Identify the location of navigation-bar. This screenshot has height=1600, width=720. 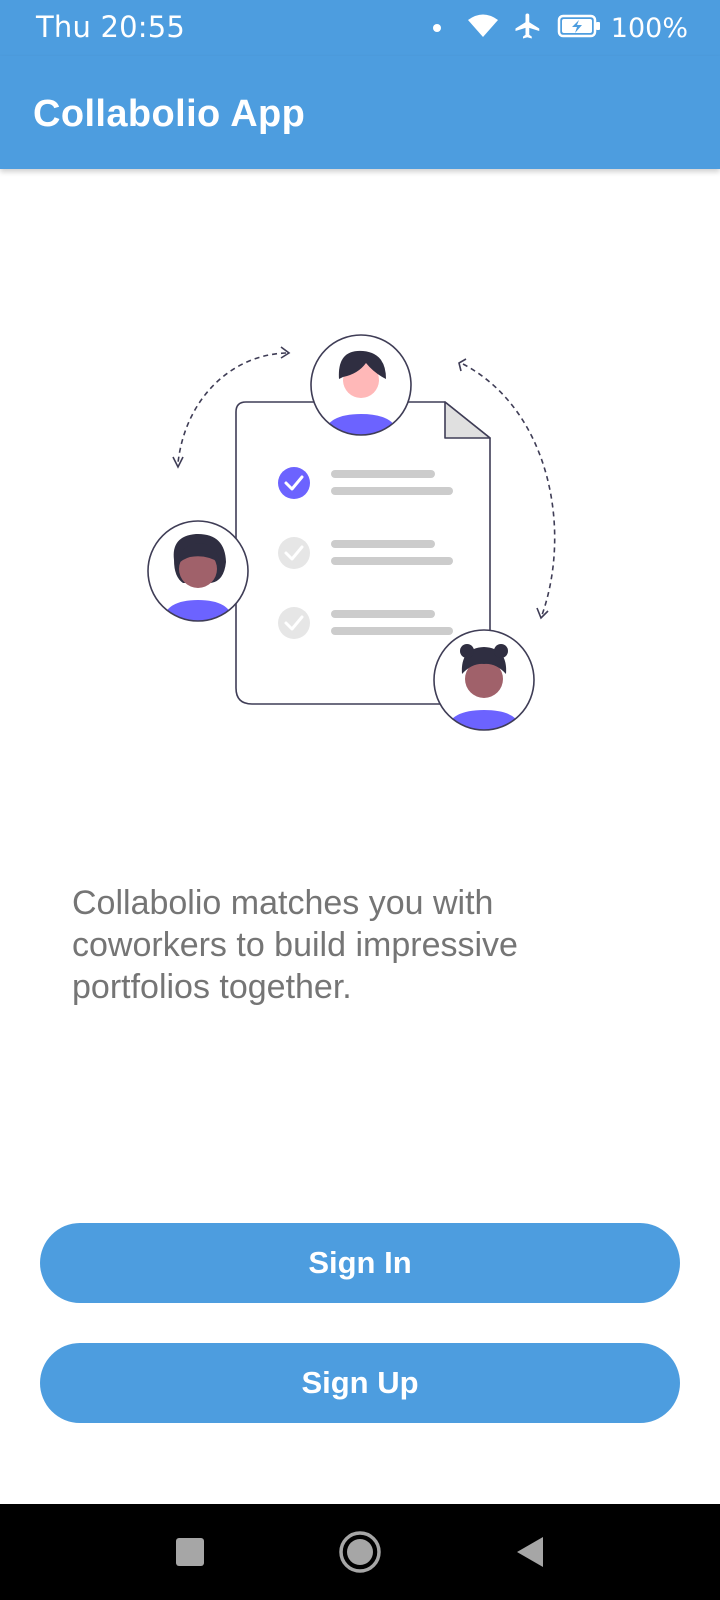
(360, 1552).